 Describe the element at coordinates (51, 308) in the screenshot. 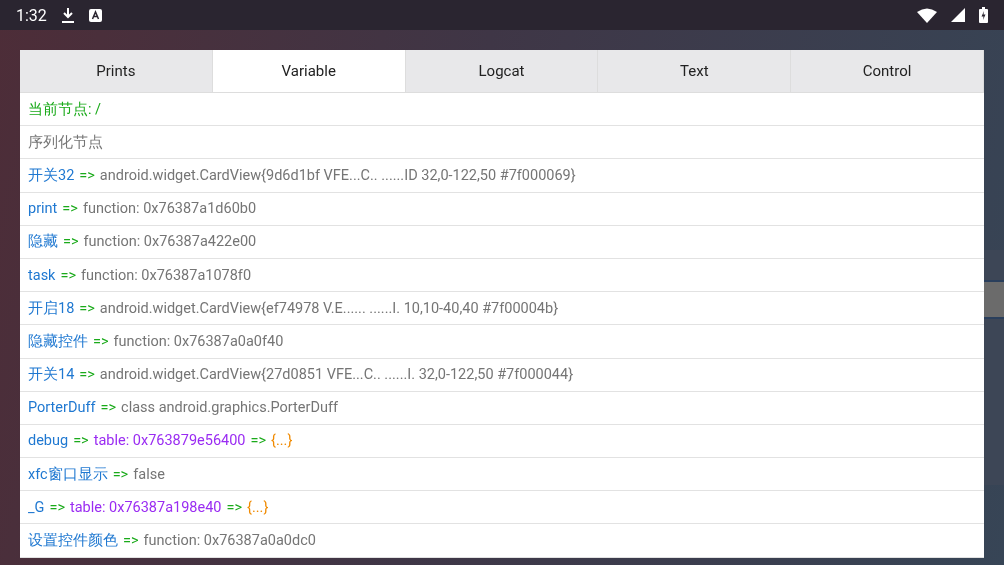

I see `variable-name: 开启18` at that location.